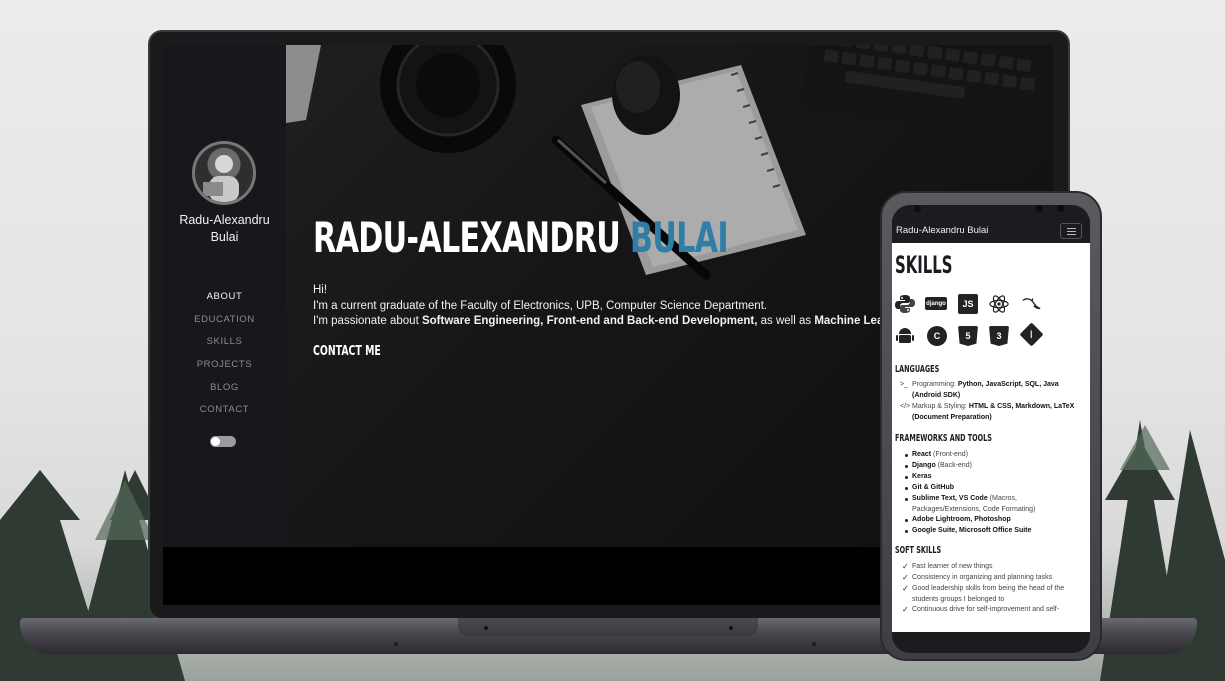 This screenshot has height=681, width=1225. What do you see at coordinates (999, 304) in the screenshot?
I see `react-icon` at bounding box center [999, 304].